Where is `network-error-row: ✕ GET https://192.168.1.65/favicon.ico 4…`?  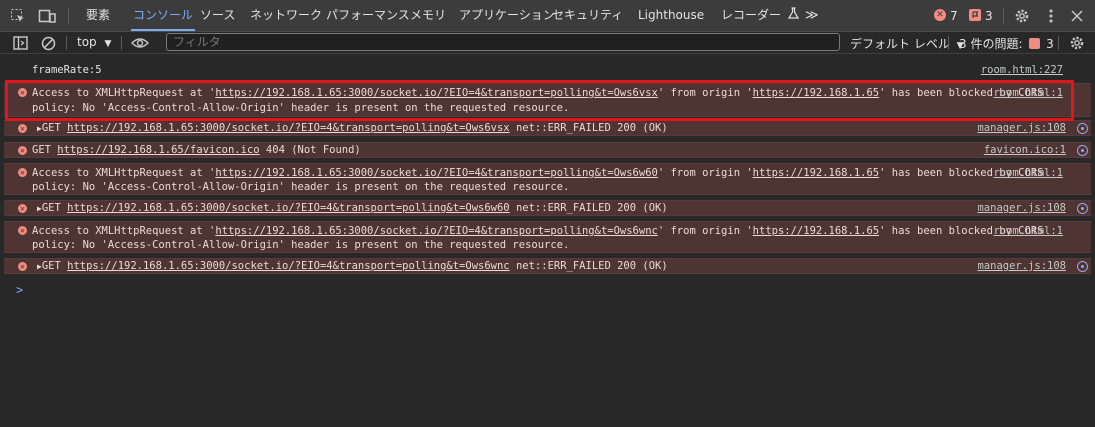 network-error-row: ✕ GET https://192.168.1.65/favicon.ico 4… is located at coordinates (547, 150).